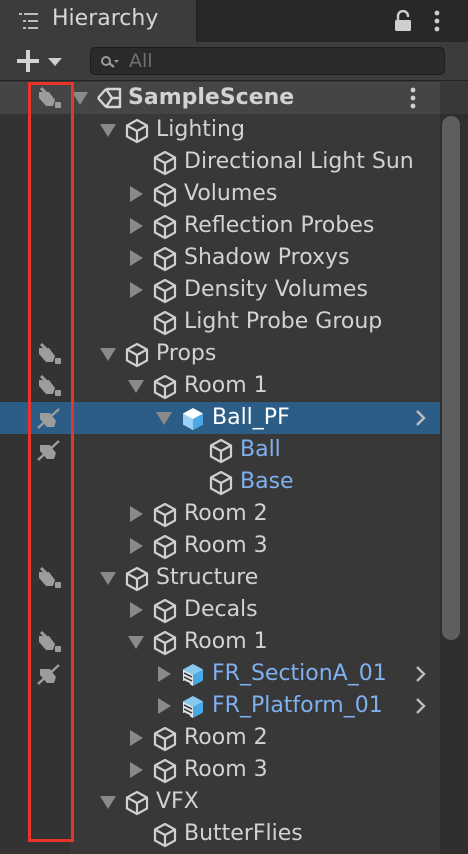  I want to click on plus-icon, so click(39, 61).